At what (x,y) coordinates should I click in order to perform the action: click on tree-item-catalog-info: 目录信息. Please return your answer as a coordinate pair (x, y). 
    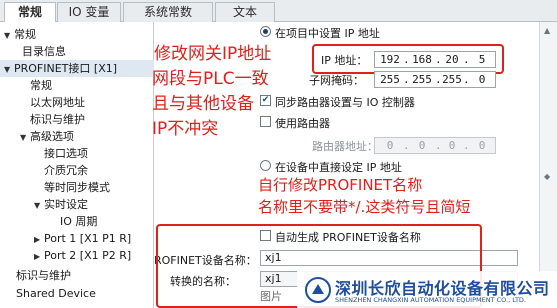
    Looking at the image, I should click on (77, 51).